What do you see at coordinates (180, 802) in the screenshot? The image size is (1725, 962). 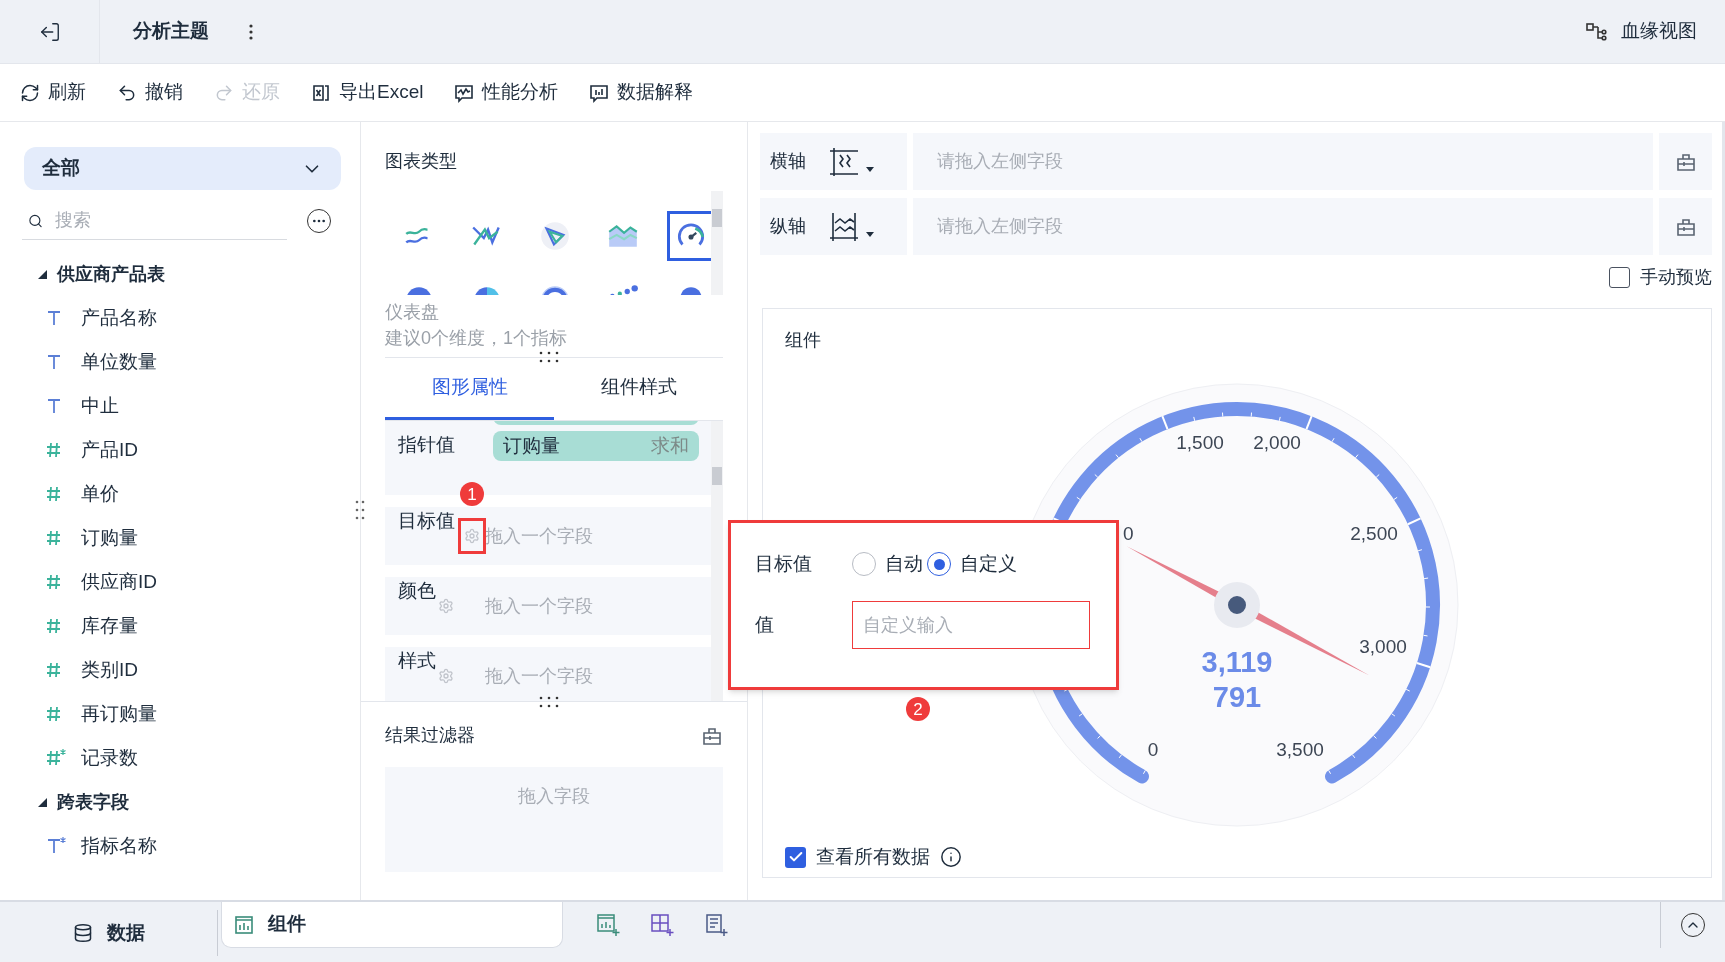 I see `table-group-header: 跨表字段` at bounding box center [180, 802].